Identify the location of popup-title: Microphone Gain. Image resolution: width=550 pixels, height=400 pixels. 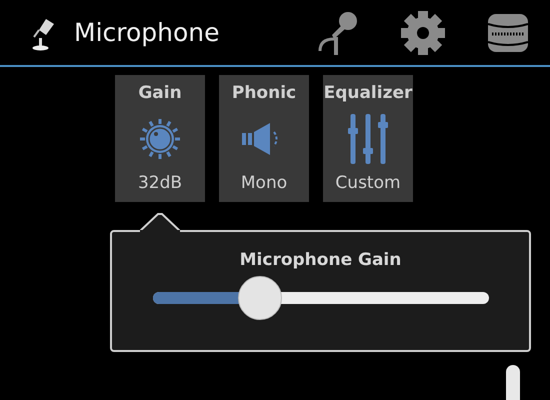
(321, 260).